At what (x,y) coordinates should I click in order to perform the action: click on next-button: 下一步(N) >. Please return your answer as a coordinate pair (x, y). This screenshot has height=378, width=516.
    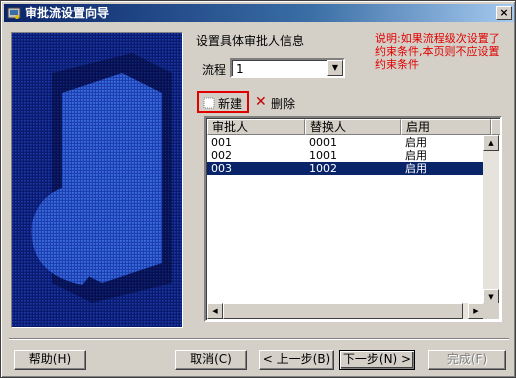
    Looking at the image, I should click on (377, 360).